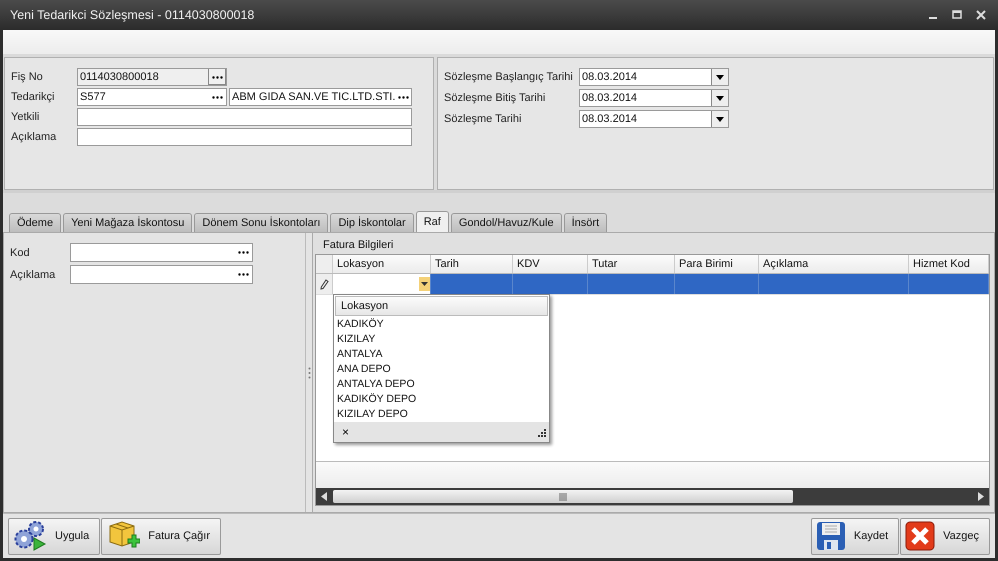  I want to click on list-item: KIZILAY, so click(441, 339).